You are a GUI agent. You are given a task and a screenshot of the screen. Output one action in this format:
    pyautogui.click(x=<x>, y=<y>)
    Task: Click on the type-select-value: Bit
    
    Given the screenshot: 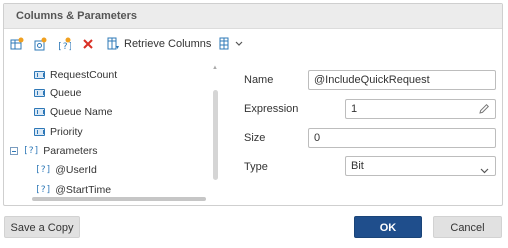 What is the action you would take?
    pyautogui.click(x=357, y=166)
    